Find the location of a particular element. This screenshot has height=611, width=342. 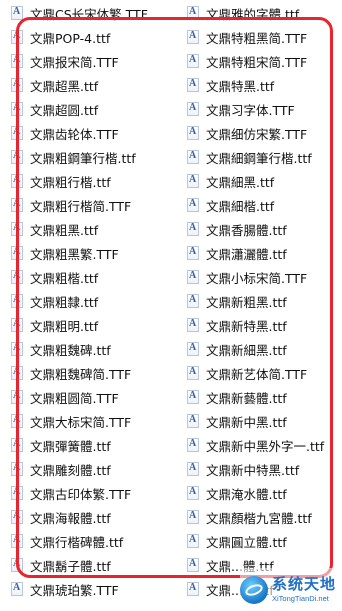

file-name: 文鼎新特黑.ttf is located at coordinates (246, 326).